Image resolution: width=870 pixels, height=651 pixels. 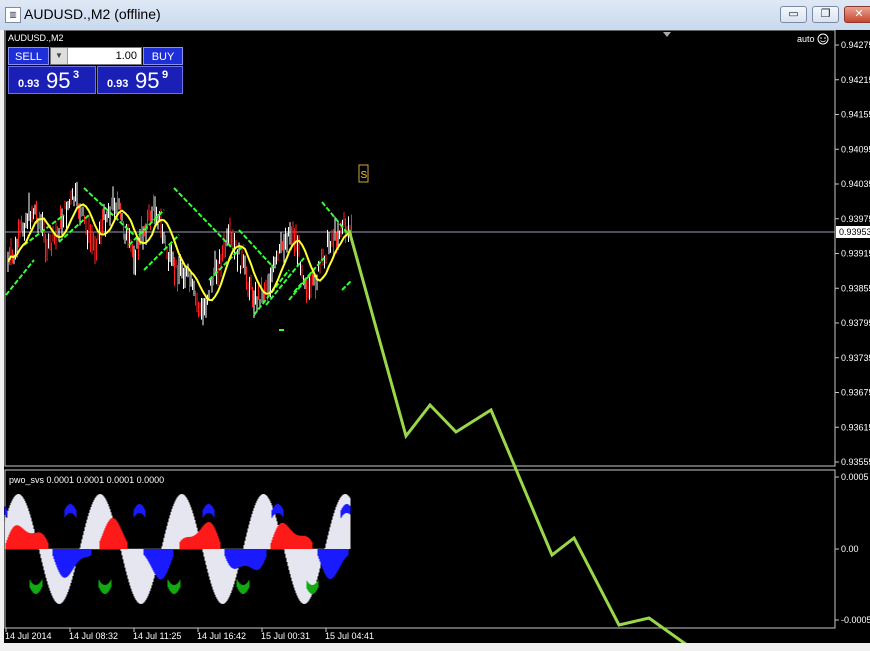 What do you see at coordinates (855, 427) in the screenshot?
I see `price-tick-label: 0.93615` at bounding box center [855, 427].